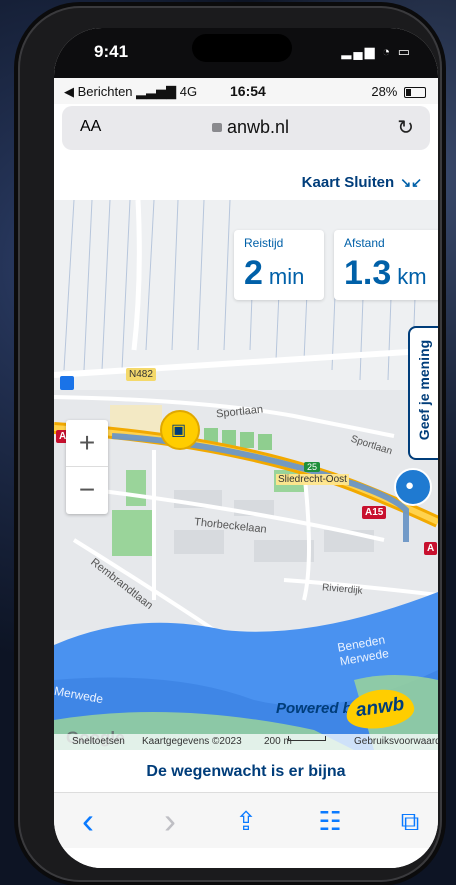 This screenshot has height=885, width=456. I want to click on signal-icon: ▂▃▅▇ 4G, so click(167, 91).